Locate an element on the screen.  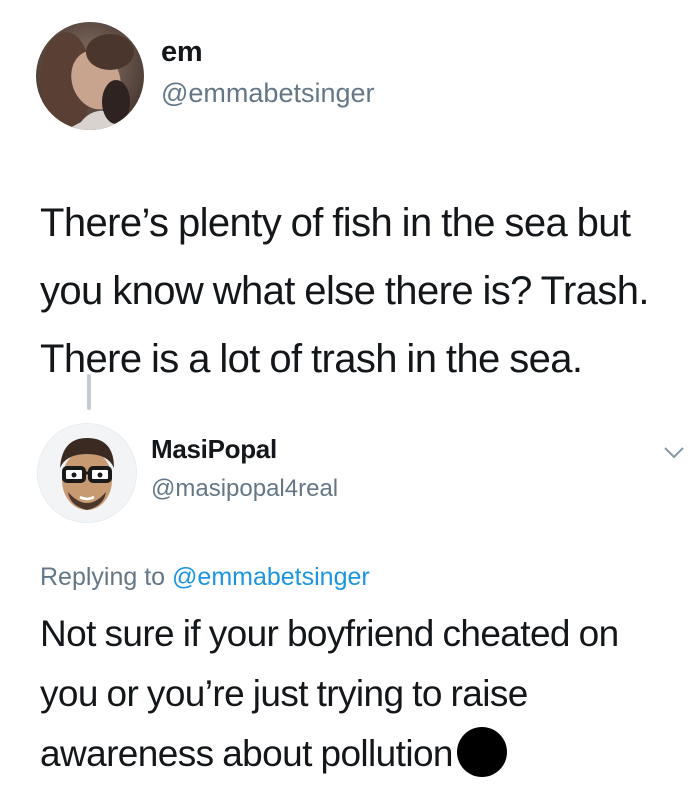
author-avatar is located at coordinates (90, 76).